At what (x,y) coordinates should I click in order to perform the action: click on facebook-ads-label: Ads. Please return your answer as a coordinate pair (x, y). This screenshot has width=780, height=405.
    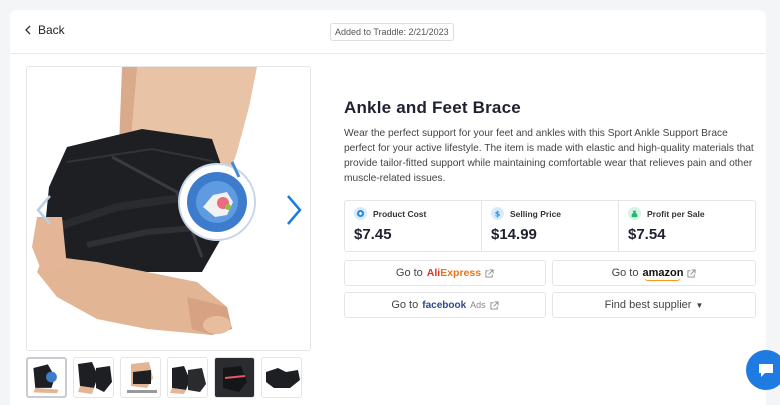
    Looking at the image, I should click on (478, 305).